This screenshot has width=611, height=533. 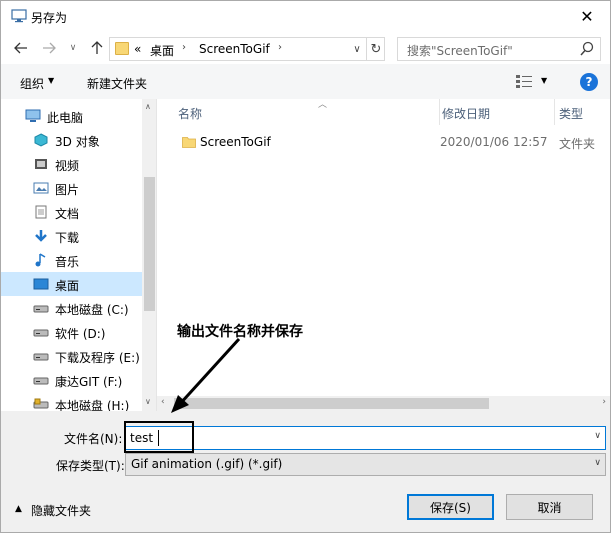 I want to click on nav-scrollbar: ∧ ∨, so click(x=149, y=255).